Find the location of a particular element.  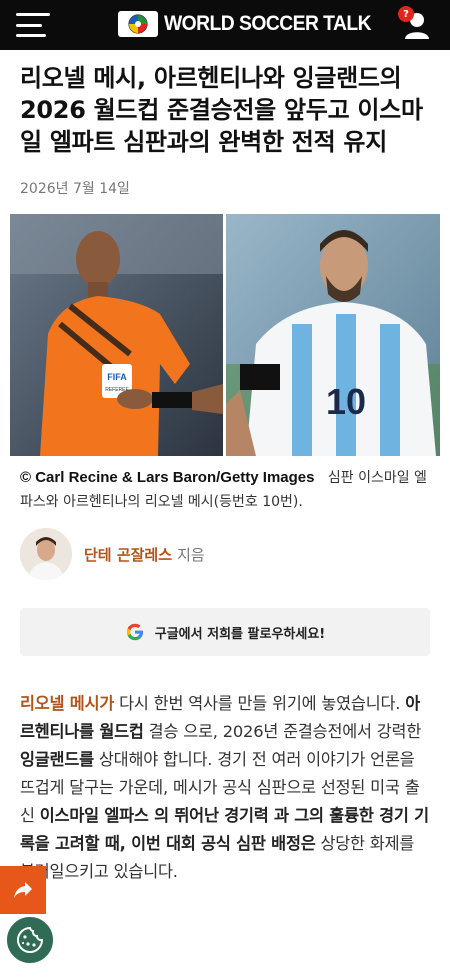

fifa-badge-text: FIFA is located at coordinates (117, 377).